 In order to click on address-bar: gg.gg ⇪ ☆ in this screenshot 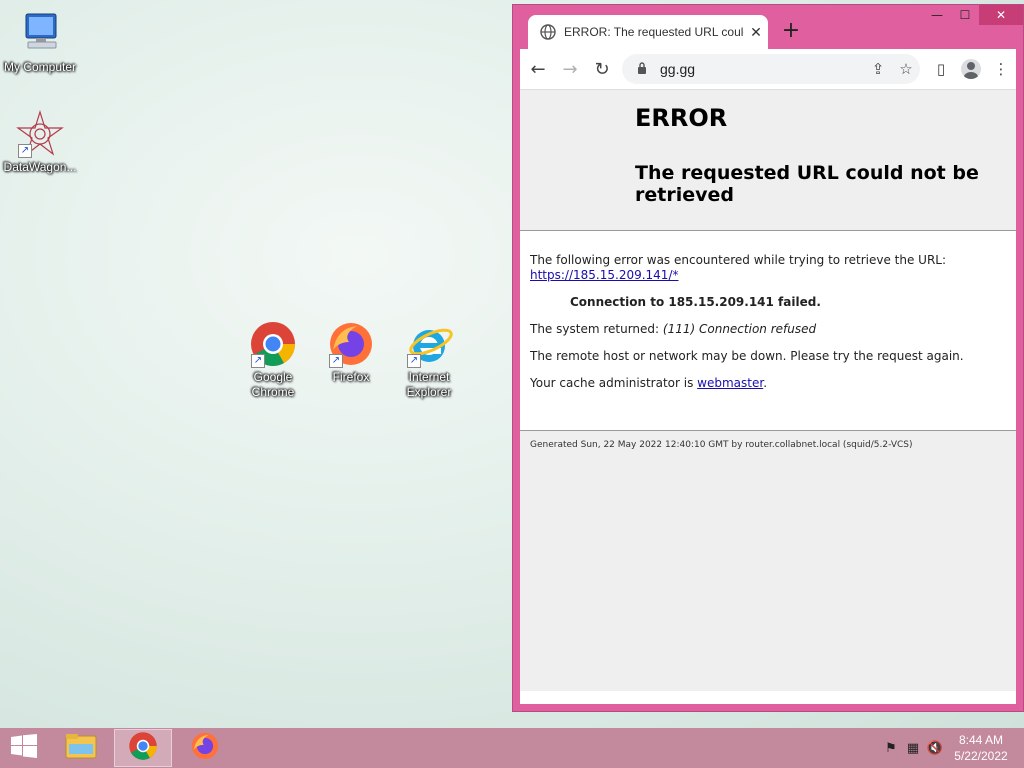, I will do `click(771, 69)`.